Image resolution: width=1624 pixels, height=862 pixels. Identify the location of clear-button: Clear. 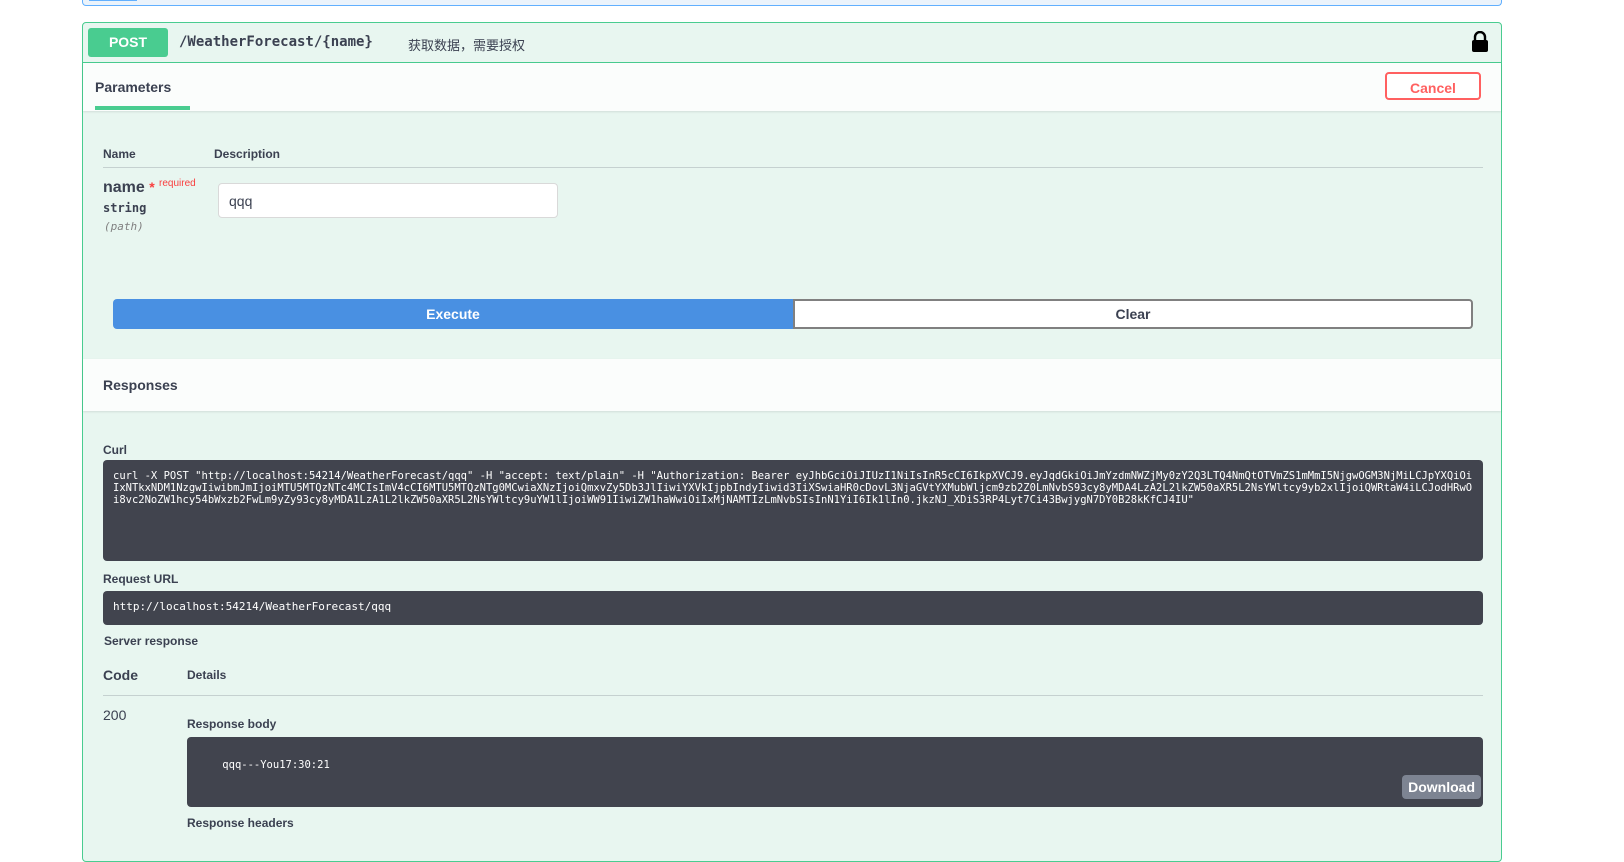
(1133, 314).